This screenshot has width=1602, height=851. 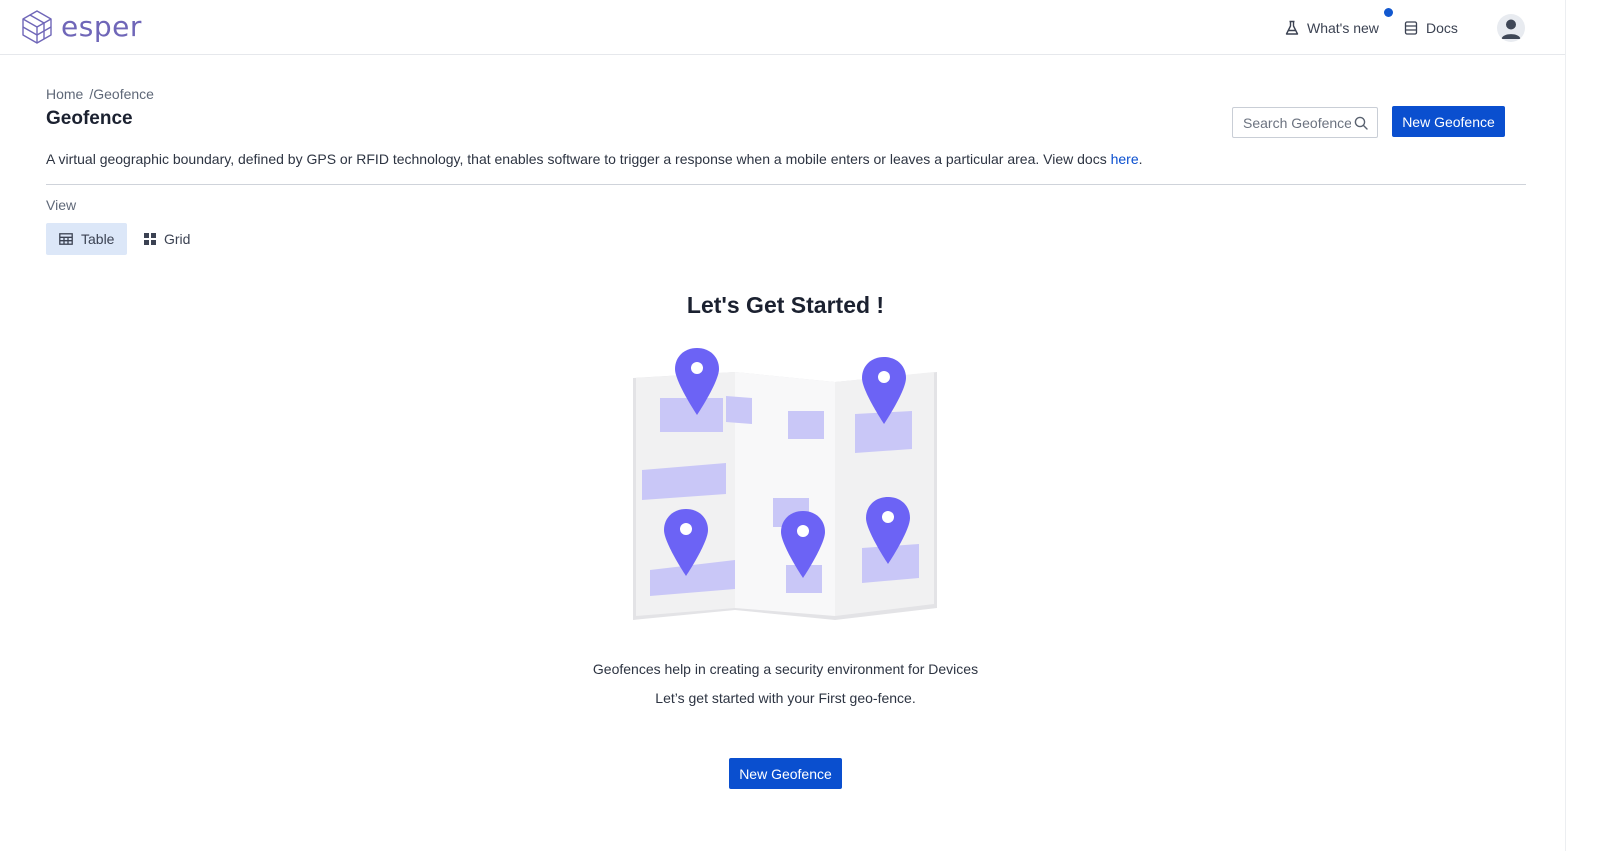 I want to click on new-geofence-empty-button: New Geofence, so click(x=785, y=773).